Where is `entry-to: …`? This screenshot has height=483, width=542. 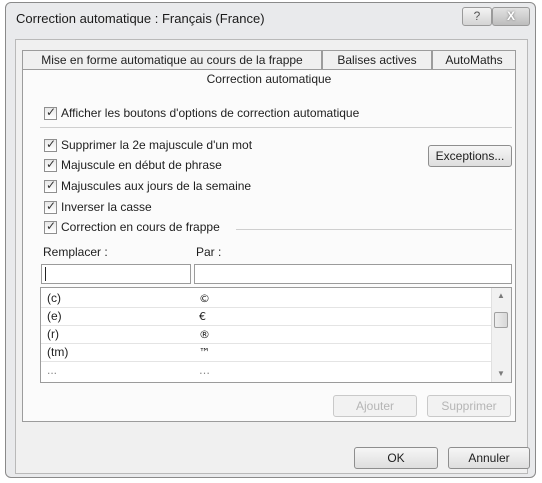
entry-to: … is located at coordinates (204, 370).